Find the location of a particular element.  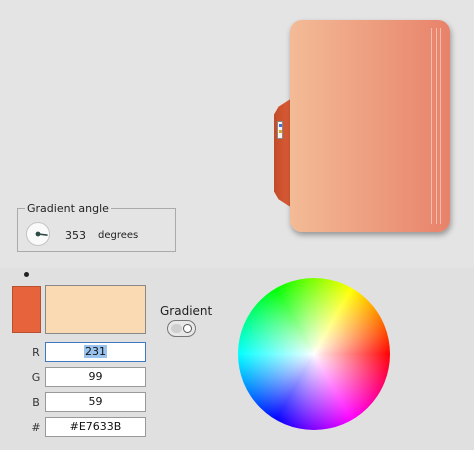

angle-value: 353 is located at coordinates (75, 235).